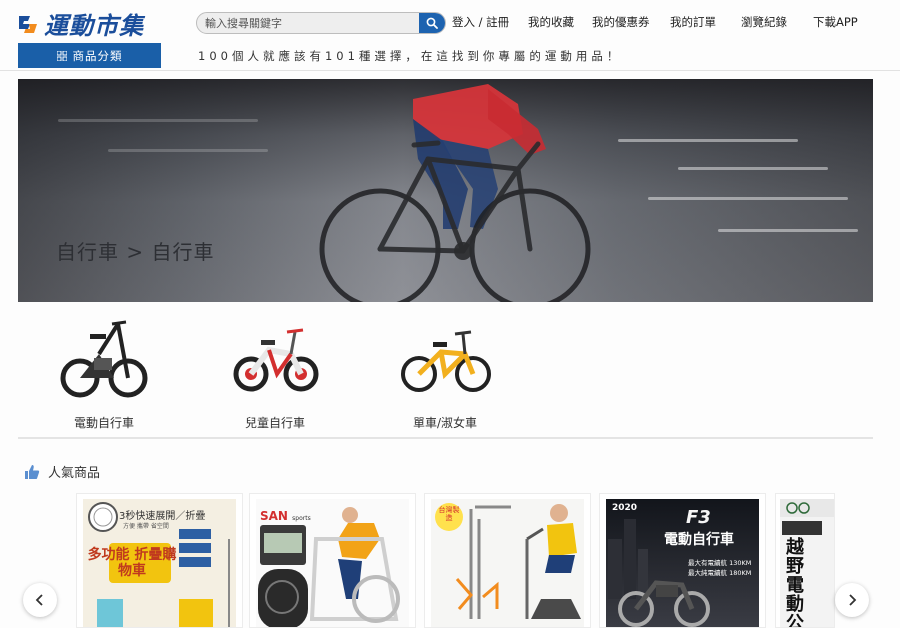 Image resolution: width=900 pixels, height=628 pixels. Describe the element at coordinates (631, 22) in the screenshot. I see `nav-my-coupons: 我的優惠券` at that location.